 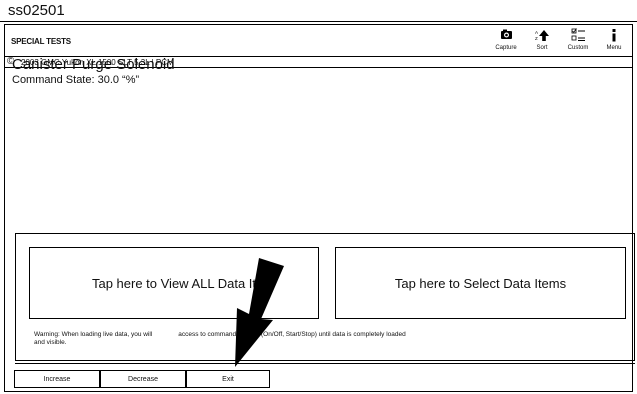 I want to click on view-all-data-button: Tap here to View ALL Data It, so click(x=174, y=283).